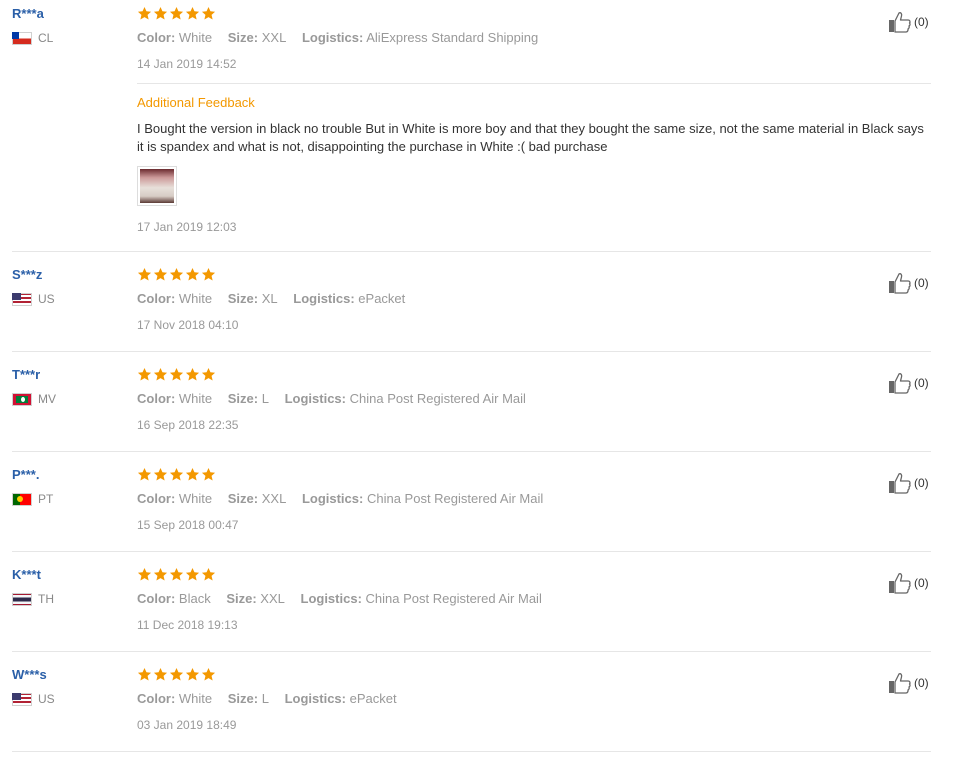  I want to click on flag-pt-icon, so click(22, 499).